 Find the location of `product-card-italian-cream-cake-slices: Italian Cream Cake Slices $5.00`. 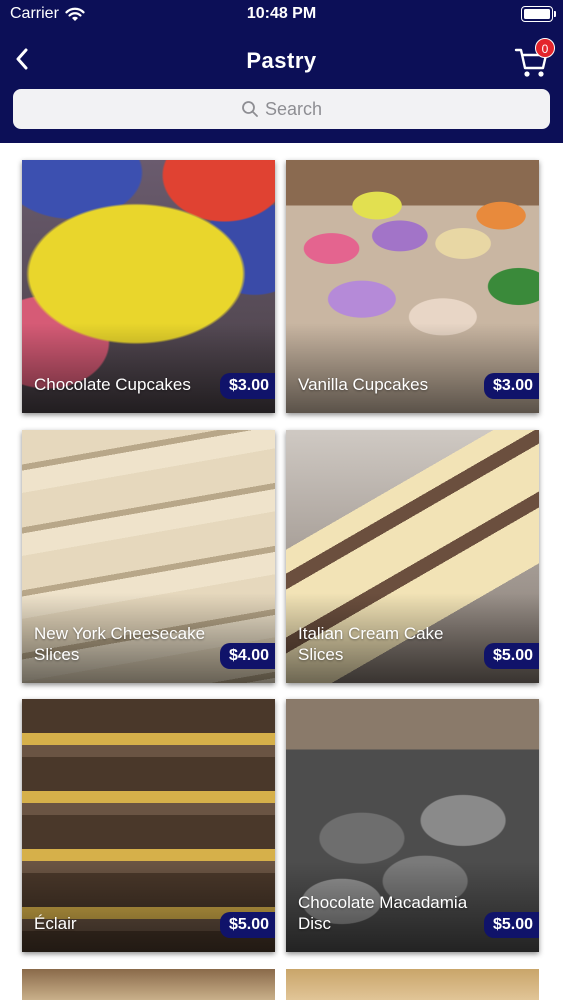

product-card-italian-cream-cake-slices: Italian Cream Cake Slices $5.00 is located at coordinates (412, 556).